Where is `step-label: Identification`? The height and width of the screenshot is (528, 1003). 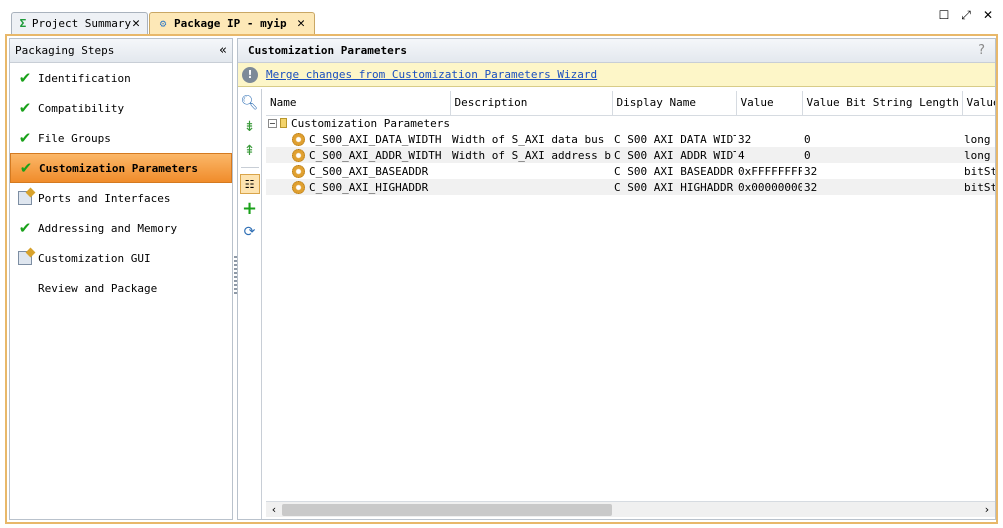 step-label: Identification is located at coordinates (84, 78).